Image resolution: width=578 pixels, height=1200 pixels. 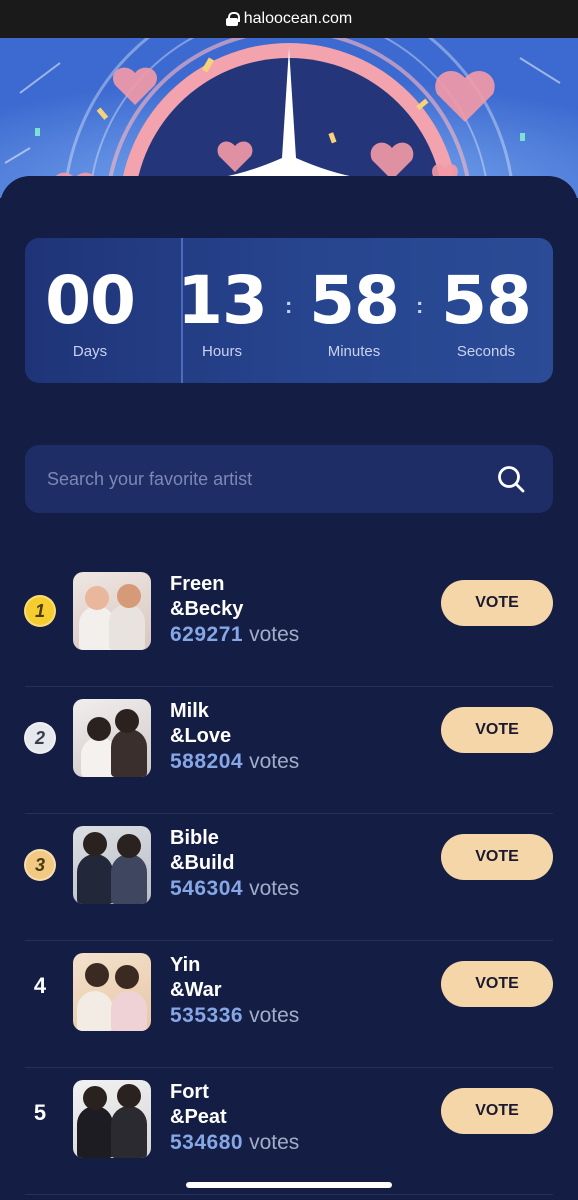 I want to click on artist-name: Fort &Peat, so click(x=198, y=1104).